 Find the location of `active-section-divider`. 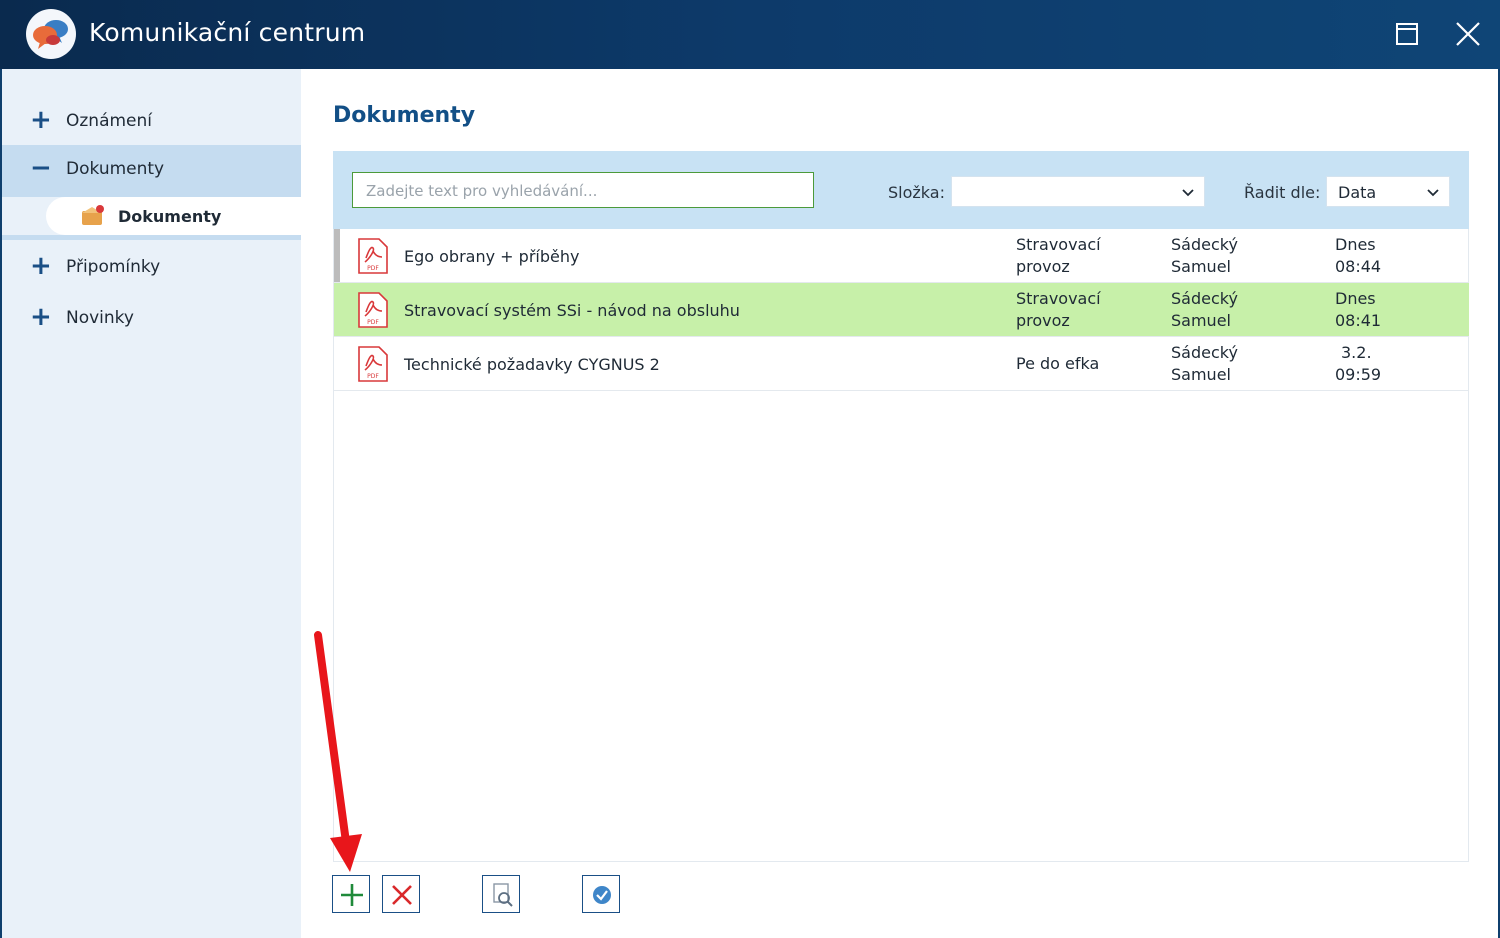

active-section-divider is located at coordinates (151, 237).